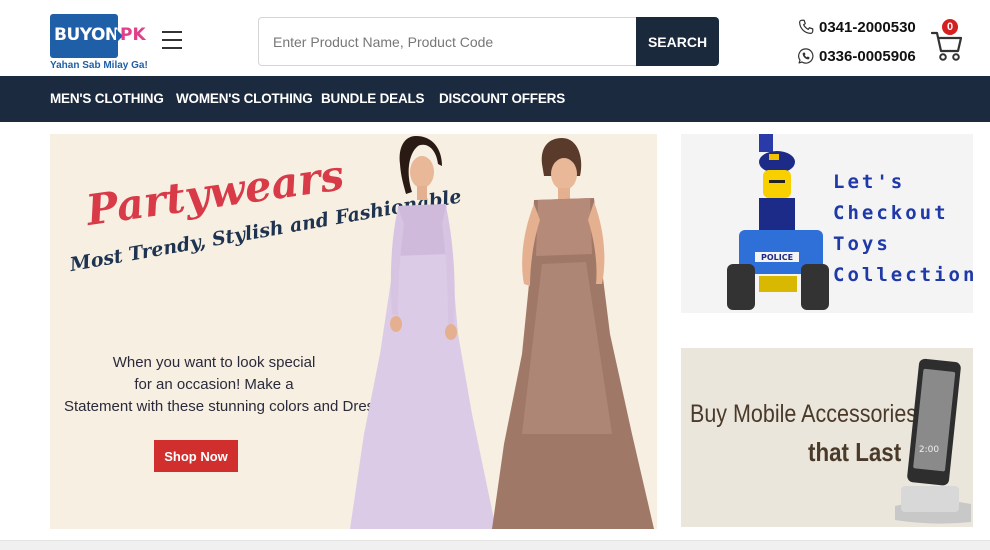  Describe the element at coordinates (778, 222) in the screenshot. I see `police-toy-image: POLICE` at that location.